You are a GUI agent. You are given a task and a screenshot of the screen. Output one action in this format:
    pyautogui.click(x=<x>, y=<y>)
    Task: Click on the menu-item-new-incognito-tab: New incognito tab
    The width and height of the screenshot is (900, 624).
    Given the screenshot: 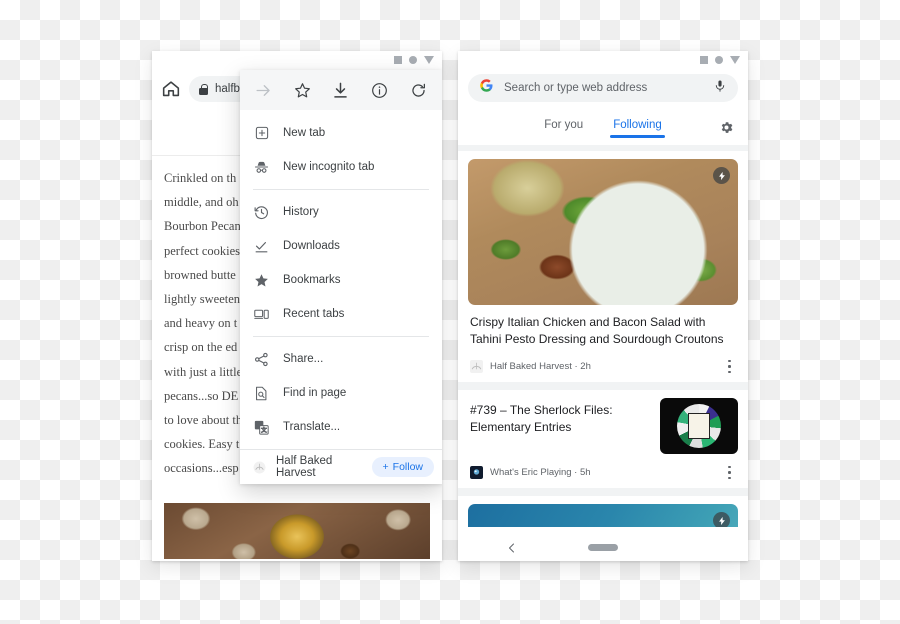 What is the action you would take?
    pyautogui.click(x=341, y=167)
    